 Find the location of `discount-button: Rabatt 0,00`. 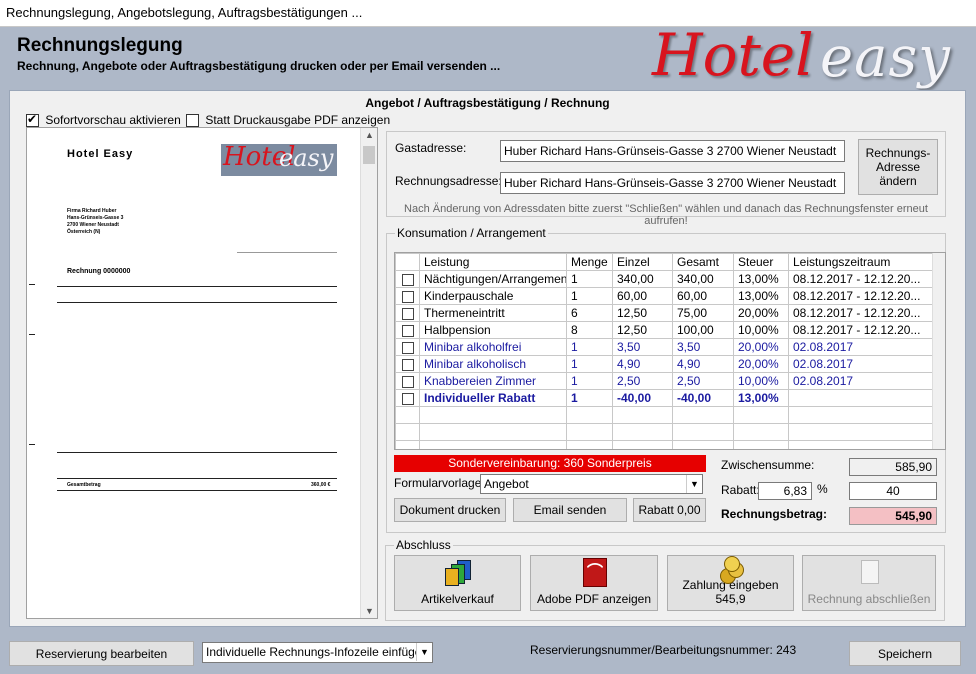

discount-button: Rabatt 0,00 is located at coordinates (669, 510).